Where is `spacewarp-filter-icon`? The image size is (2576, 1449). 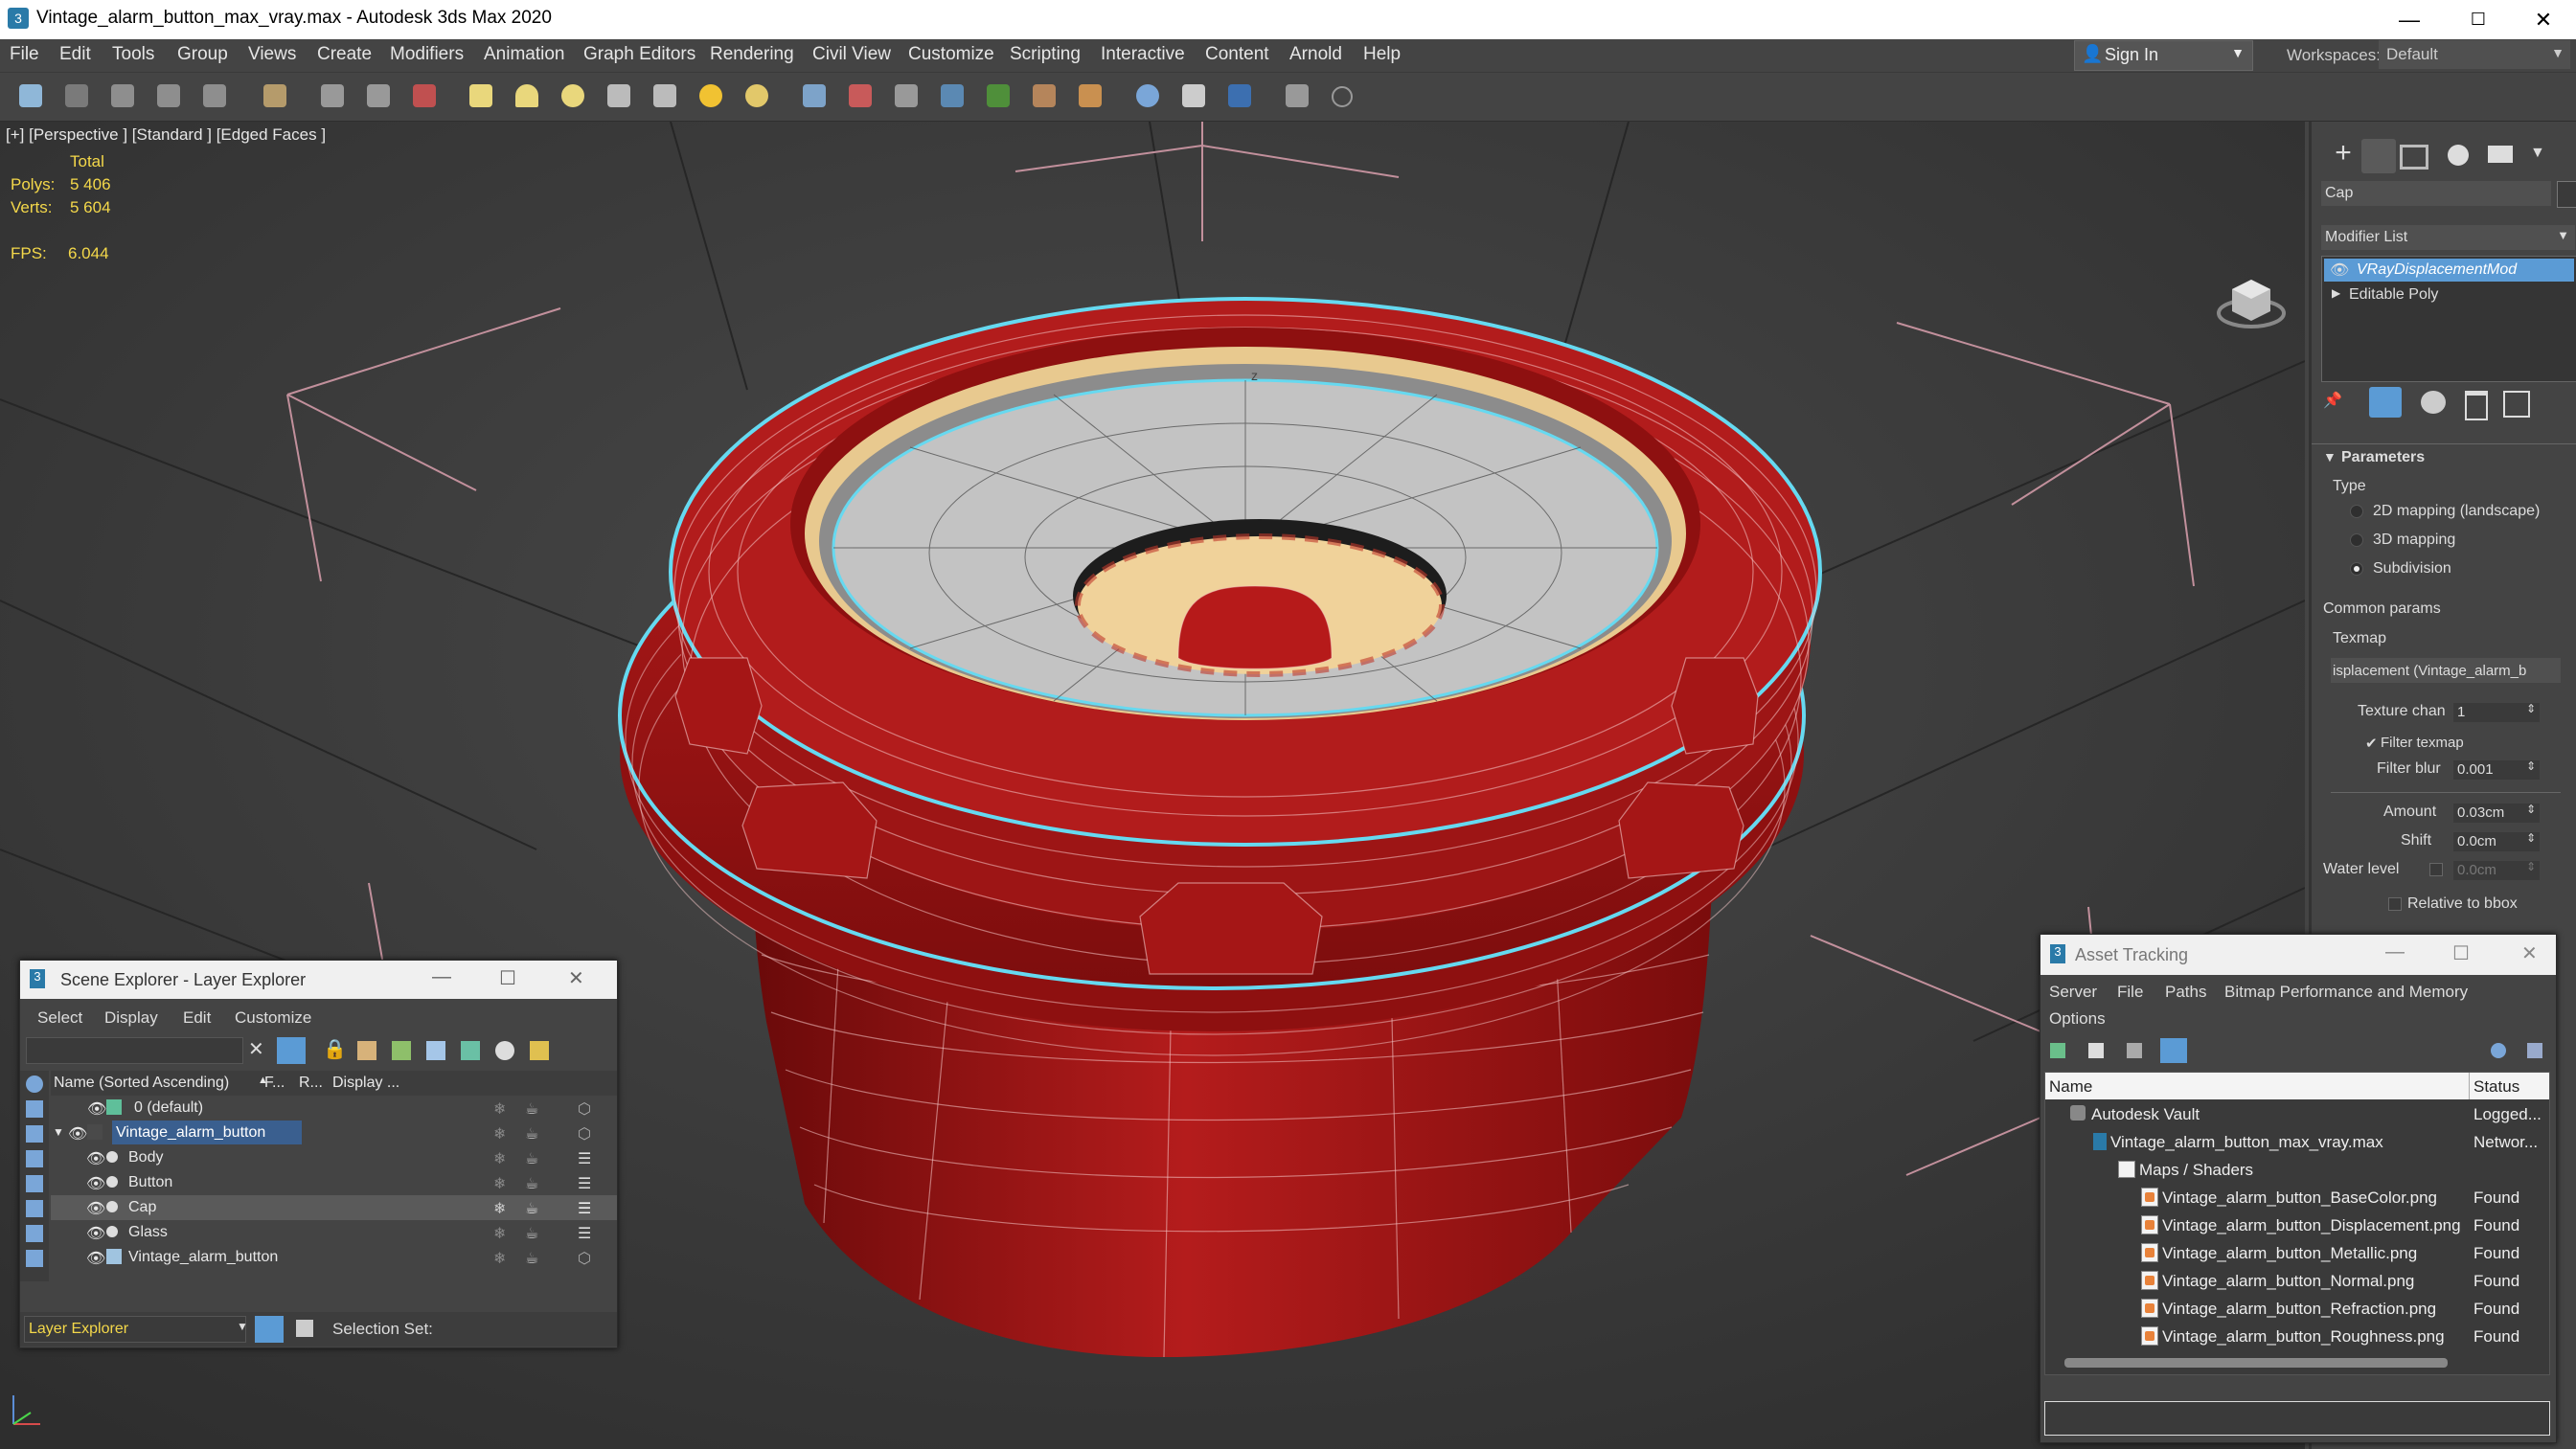
spacewarp-filter-icon is located at coordinates (34, 1258).